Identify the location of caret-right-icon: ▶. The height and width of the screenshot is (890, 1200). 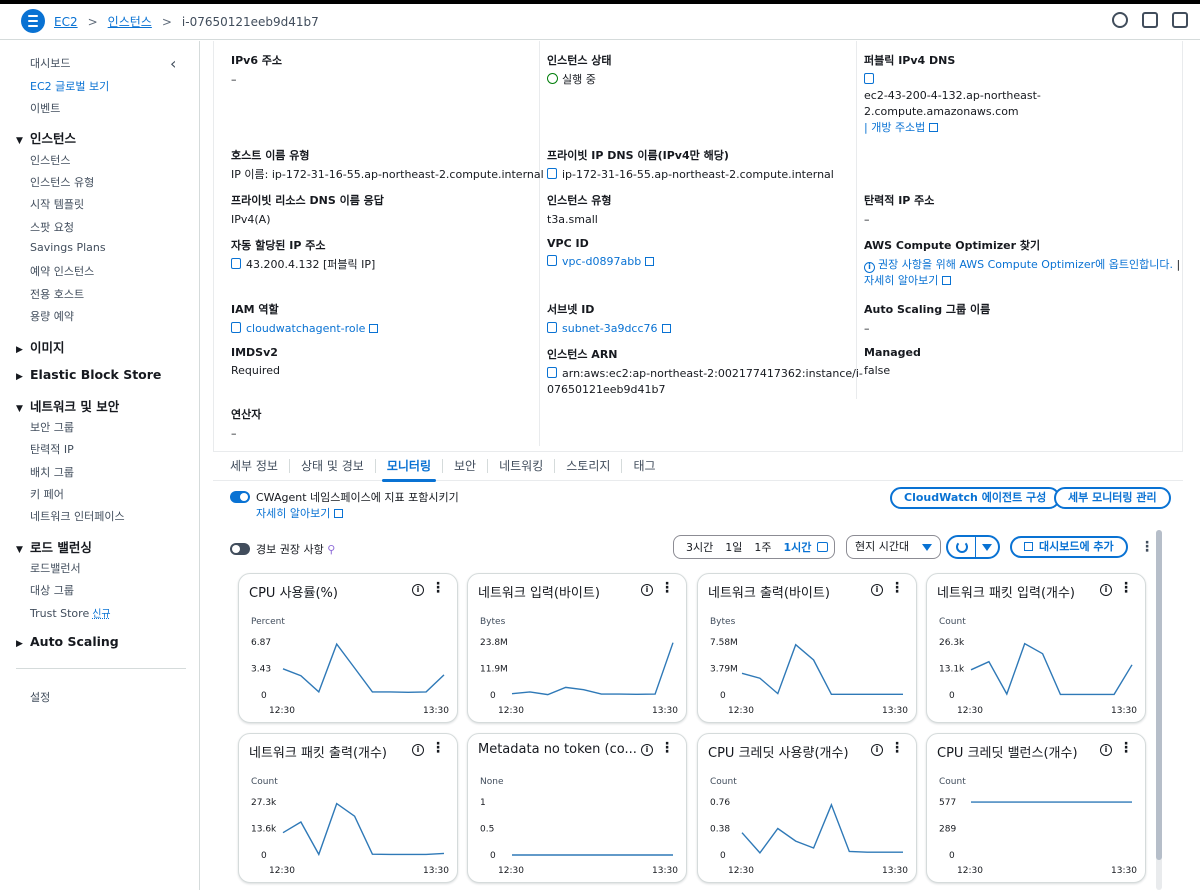
(19, 377).